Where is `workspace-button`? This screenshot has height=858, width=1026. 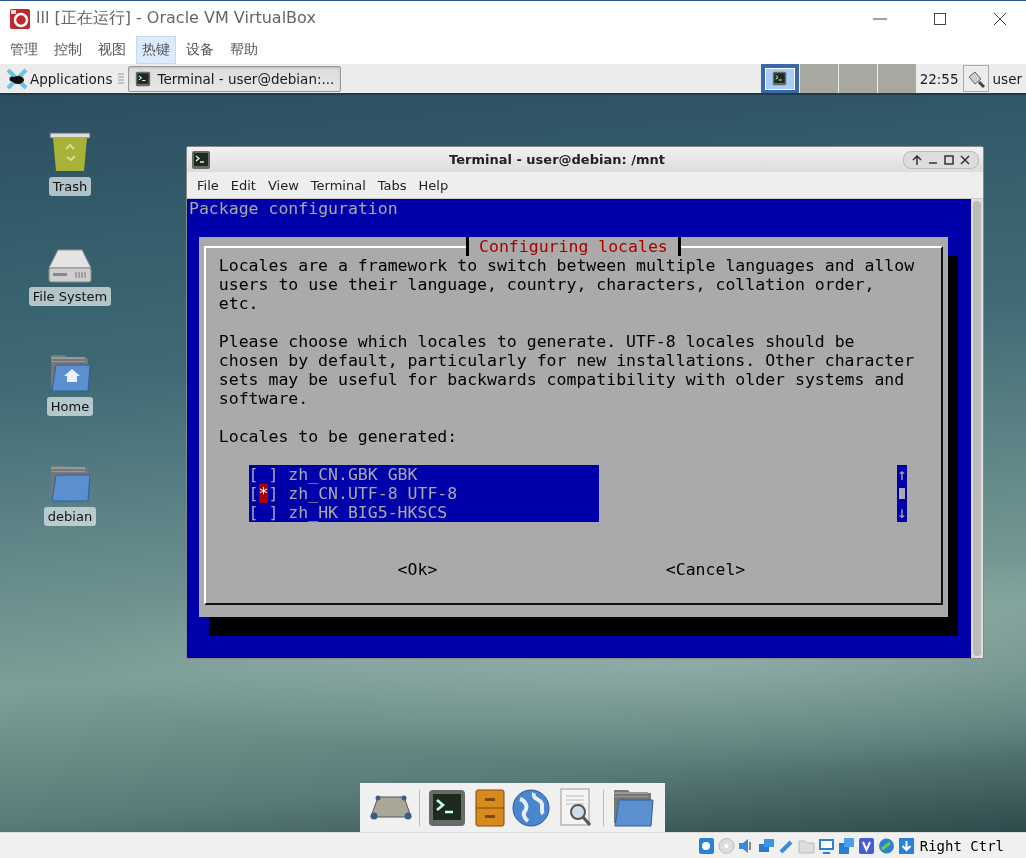
workspace-button is located at coordinates (779, 78).